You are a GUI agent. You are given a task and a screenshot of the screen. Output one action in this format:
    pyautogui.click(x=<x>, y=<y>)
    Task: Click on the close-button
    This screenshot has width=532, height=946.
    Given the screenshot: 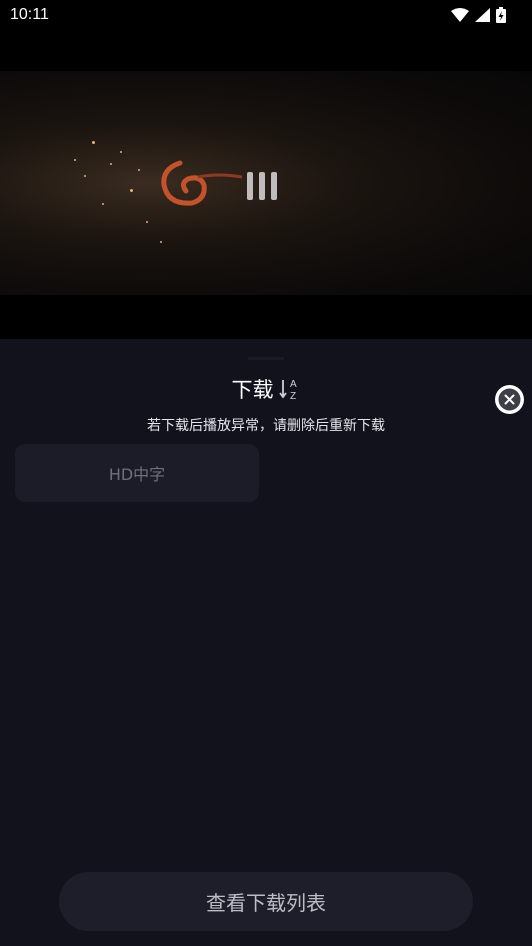 What is the action you would take?
    pyautogui.click(x=509, y=399)
    